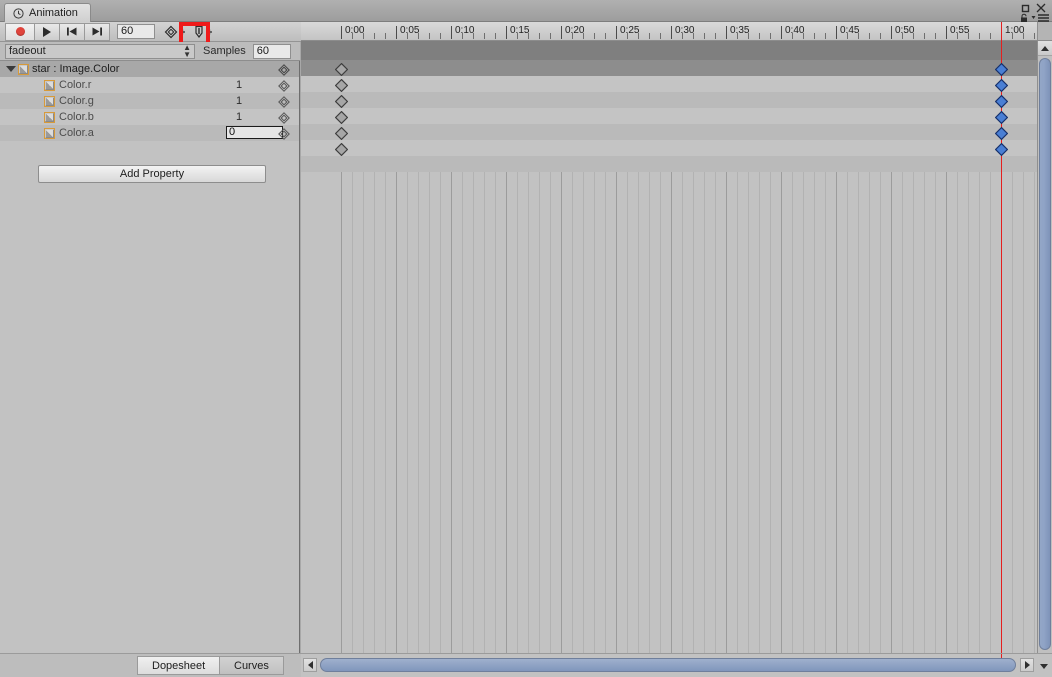 This screenshot has height=677, width=1052. What do you see at coordinates (575, 30) in the screenshot?
I see `ruler-time-label: 0:20` at bounding box center [575, 30].